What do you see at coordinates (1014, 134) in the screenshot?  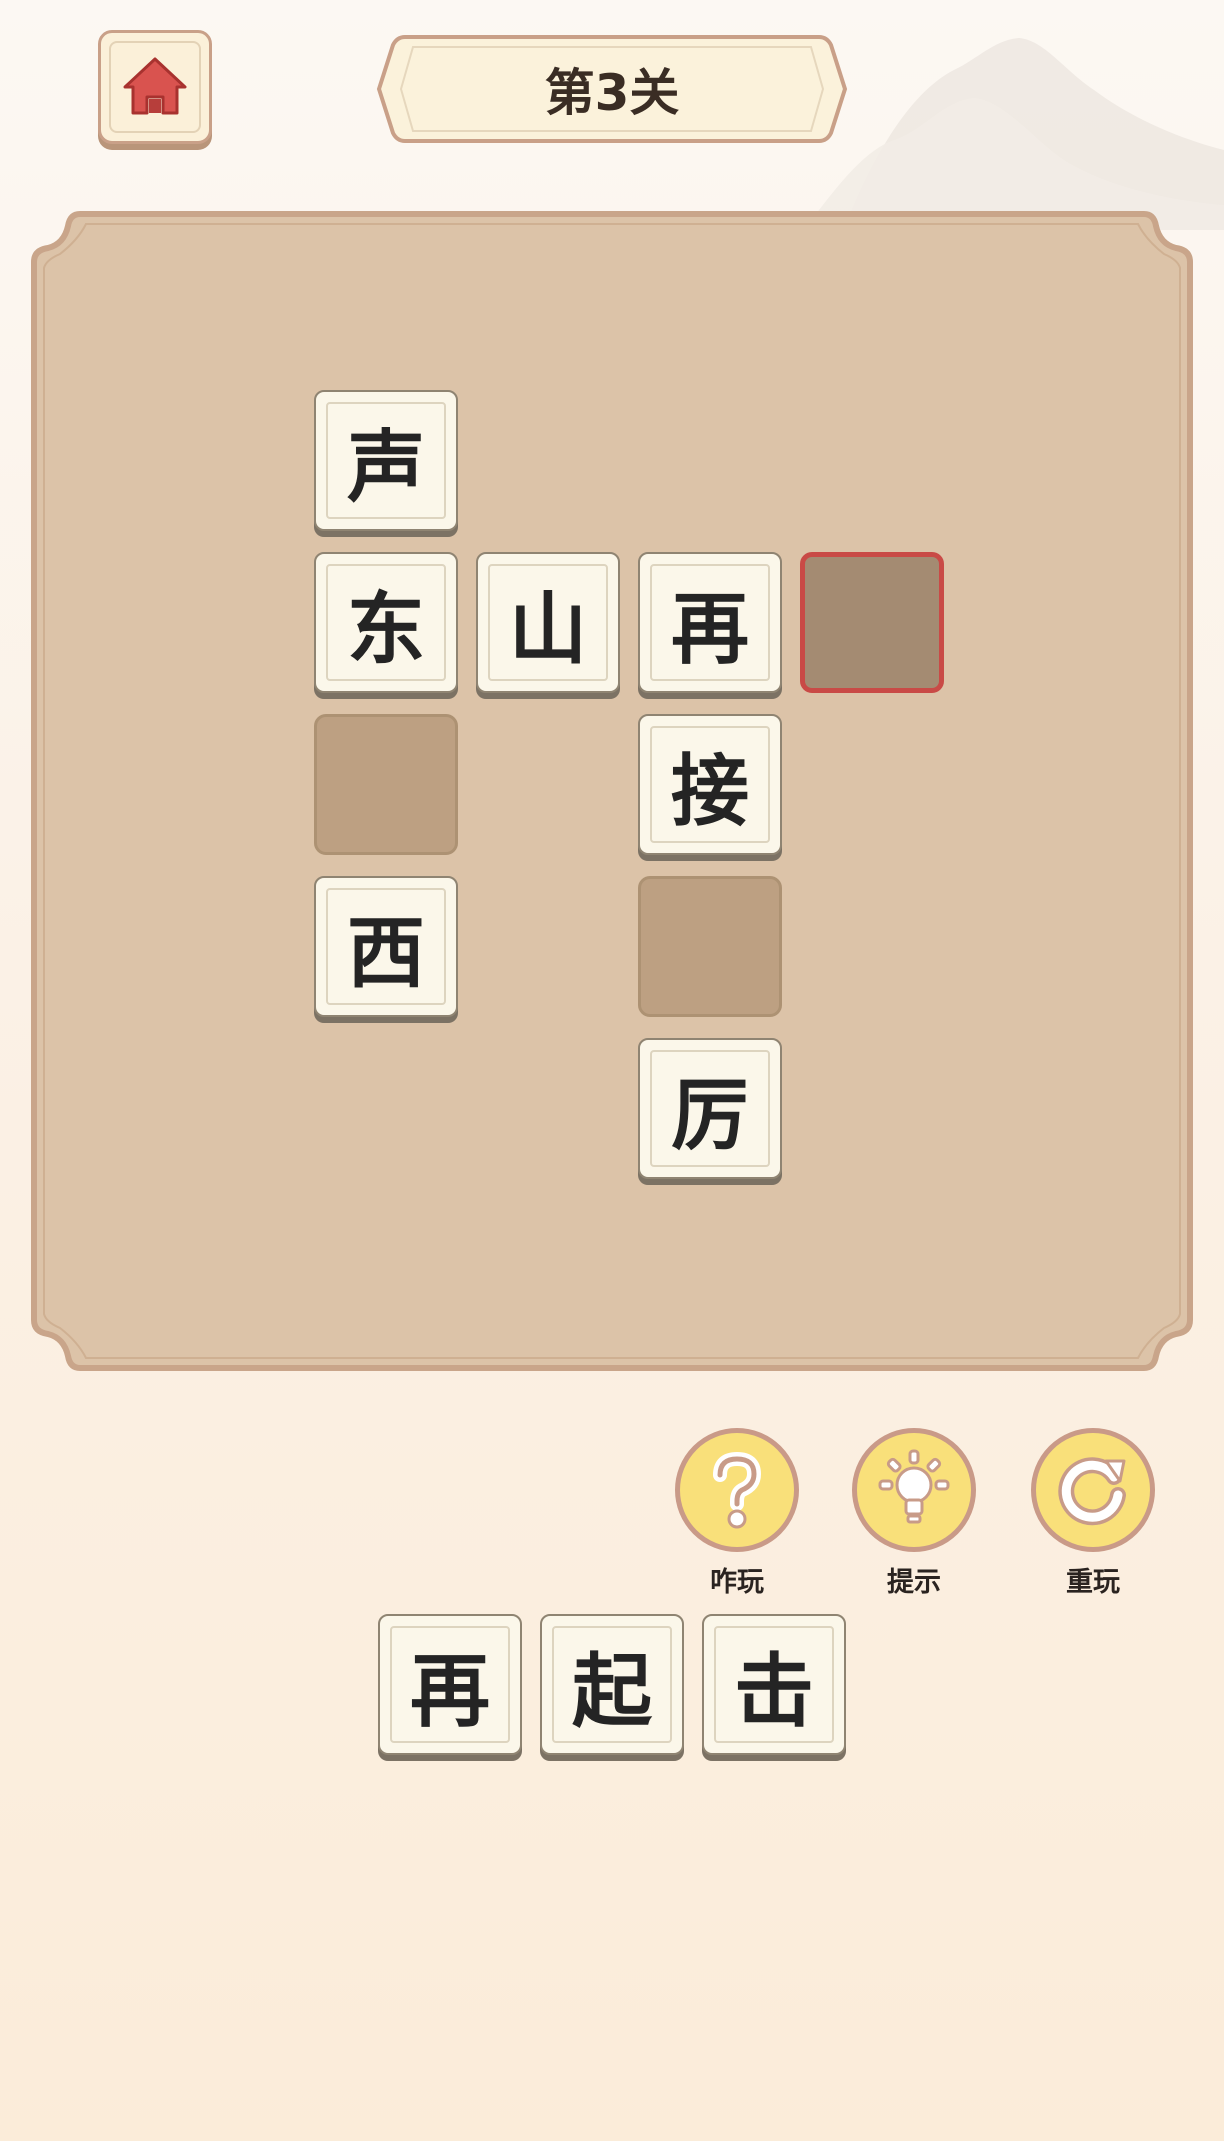 I see `mountain-decoration` at bounding box center [1014, 134].